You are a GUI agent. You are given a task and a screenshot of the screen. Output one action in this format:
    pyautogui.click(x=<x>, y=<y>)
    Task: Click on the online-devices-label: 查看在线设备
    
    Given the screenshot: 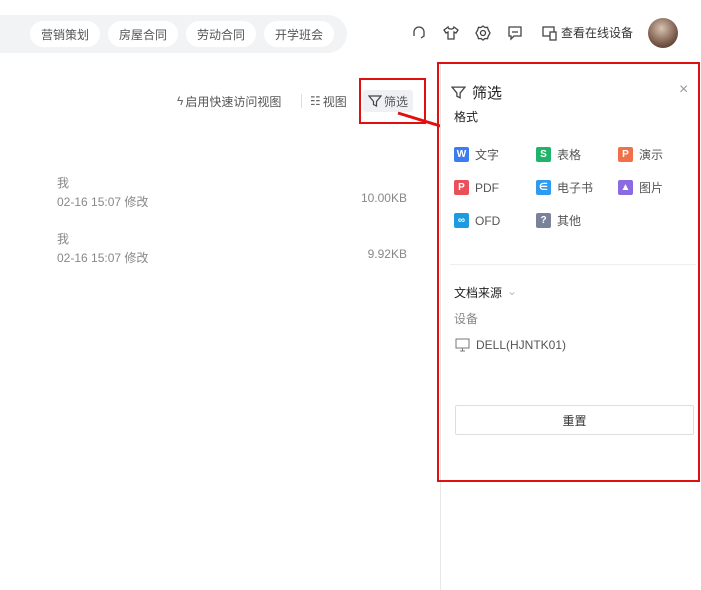 What is the action you would take?
    pyautogui.click(x=597, y=33)
    